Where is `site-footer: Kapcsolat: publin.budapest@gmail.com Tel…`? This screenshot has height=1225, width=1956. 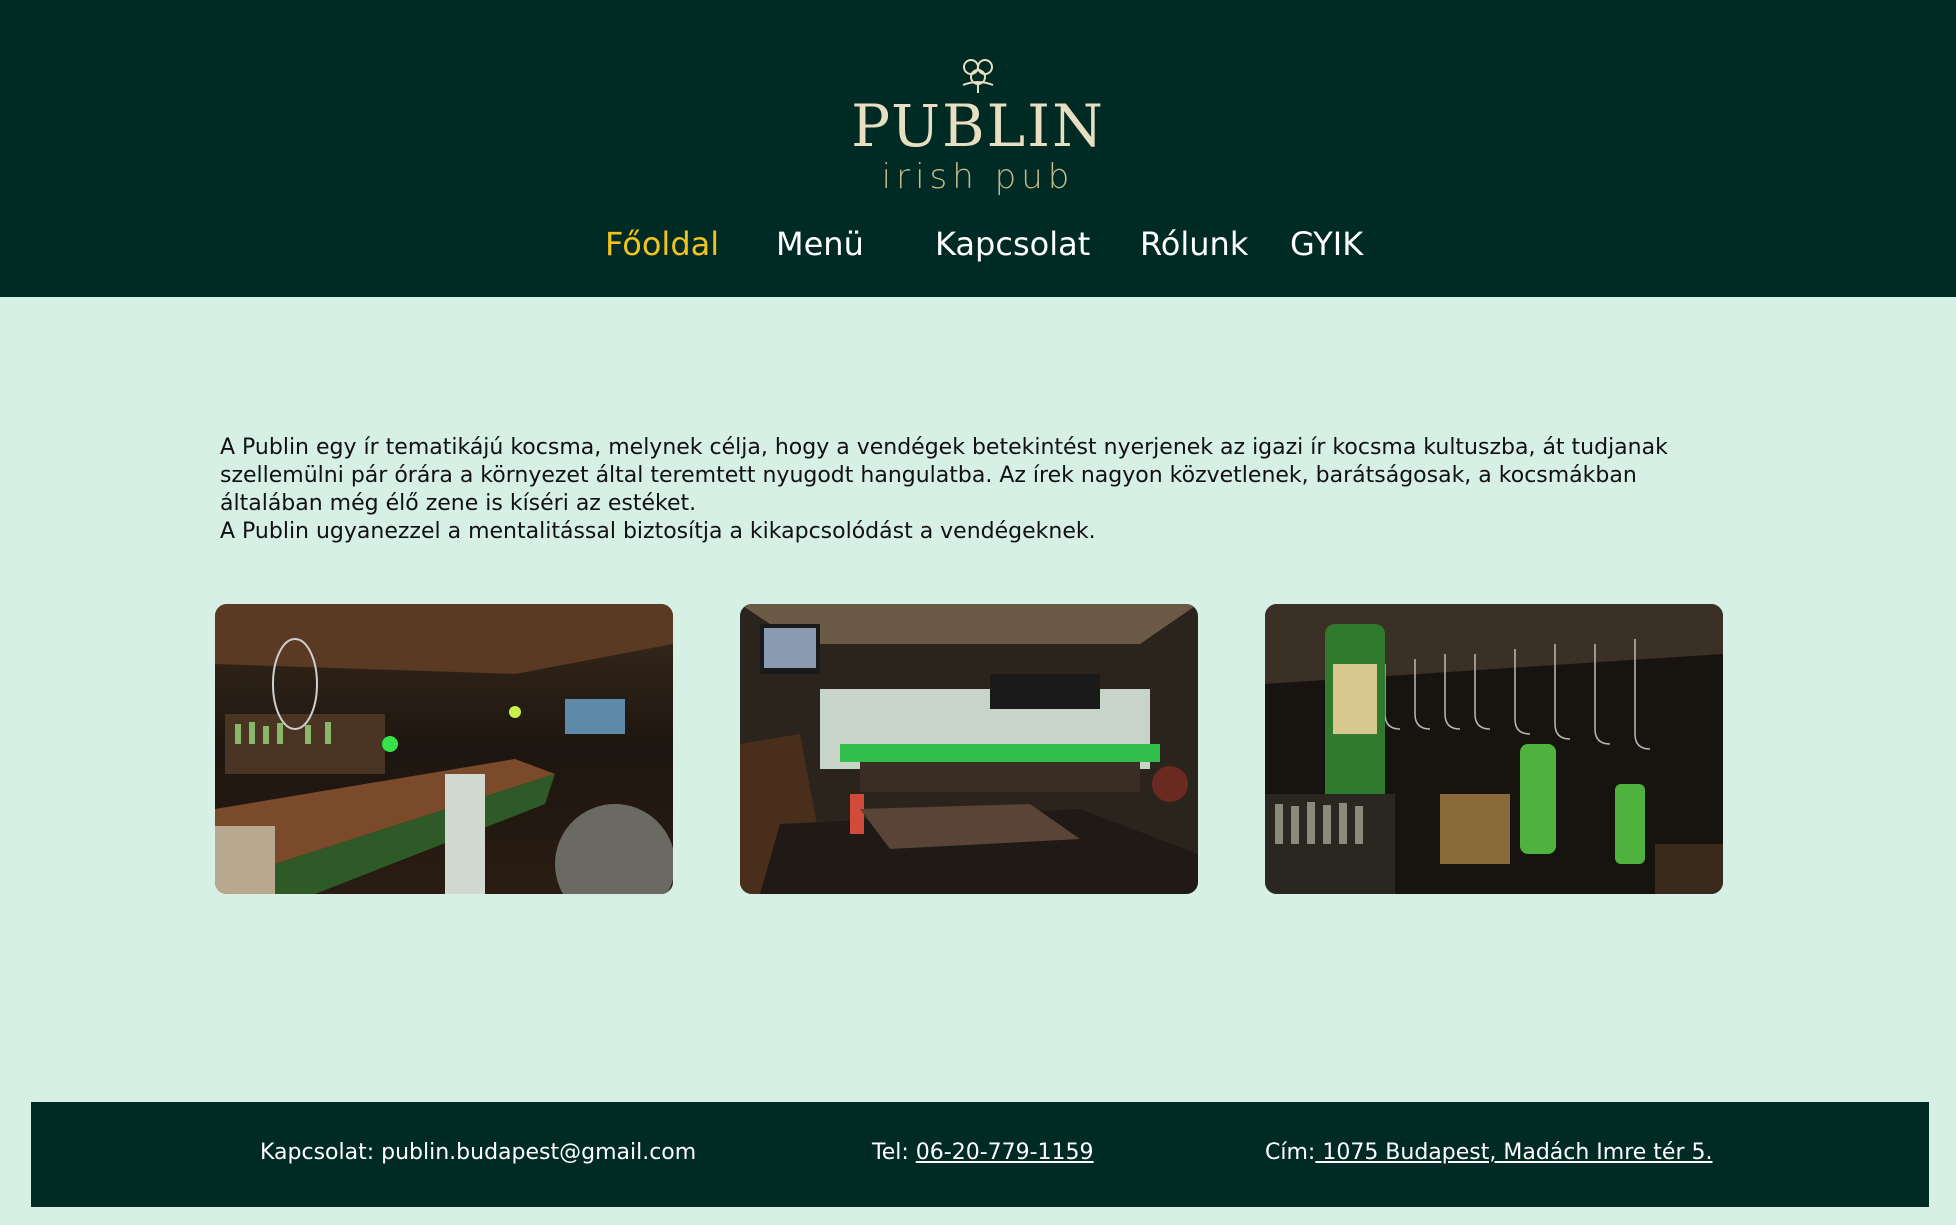
site-footer: Kapcsolat: publin.budapest@gmail.com Tel… is located at coordinates (980, 1154).